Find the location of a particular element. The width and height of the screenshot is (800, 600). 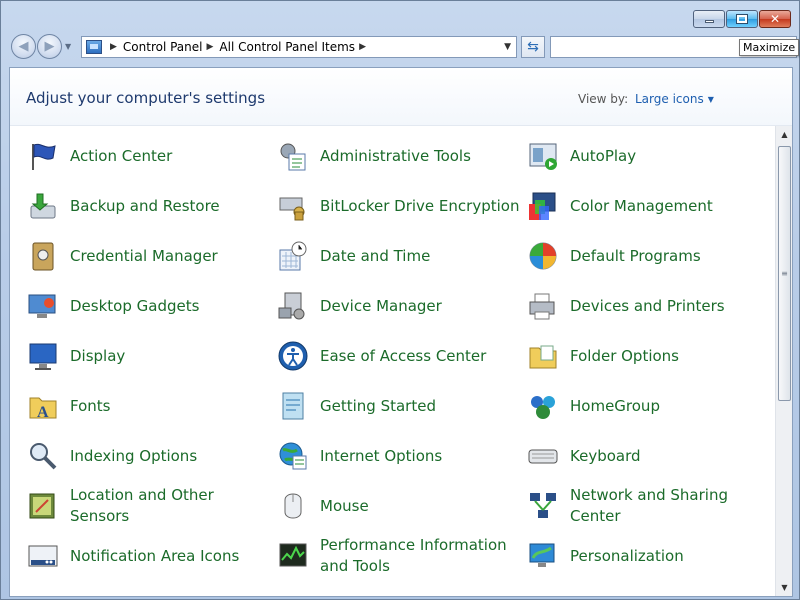

performance-icon is located at coordinates (293, 556).